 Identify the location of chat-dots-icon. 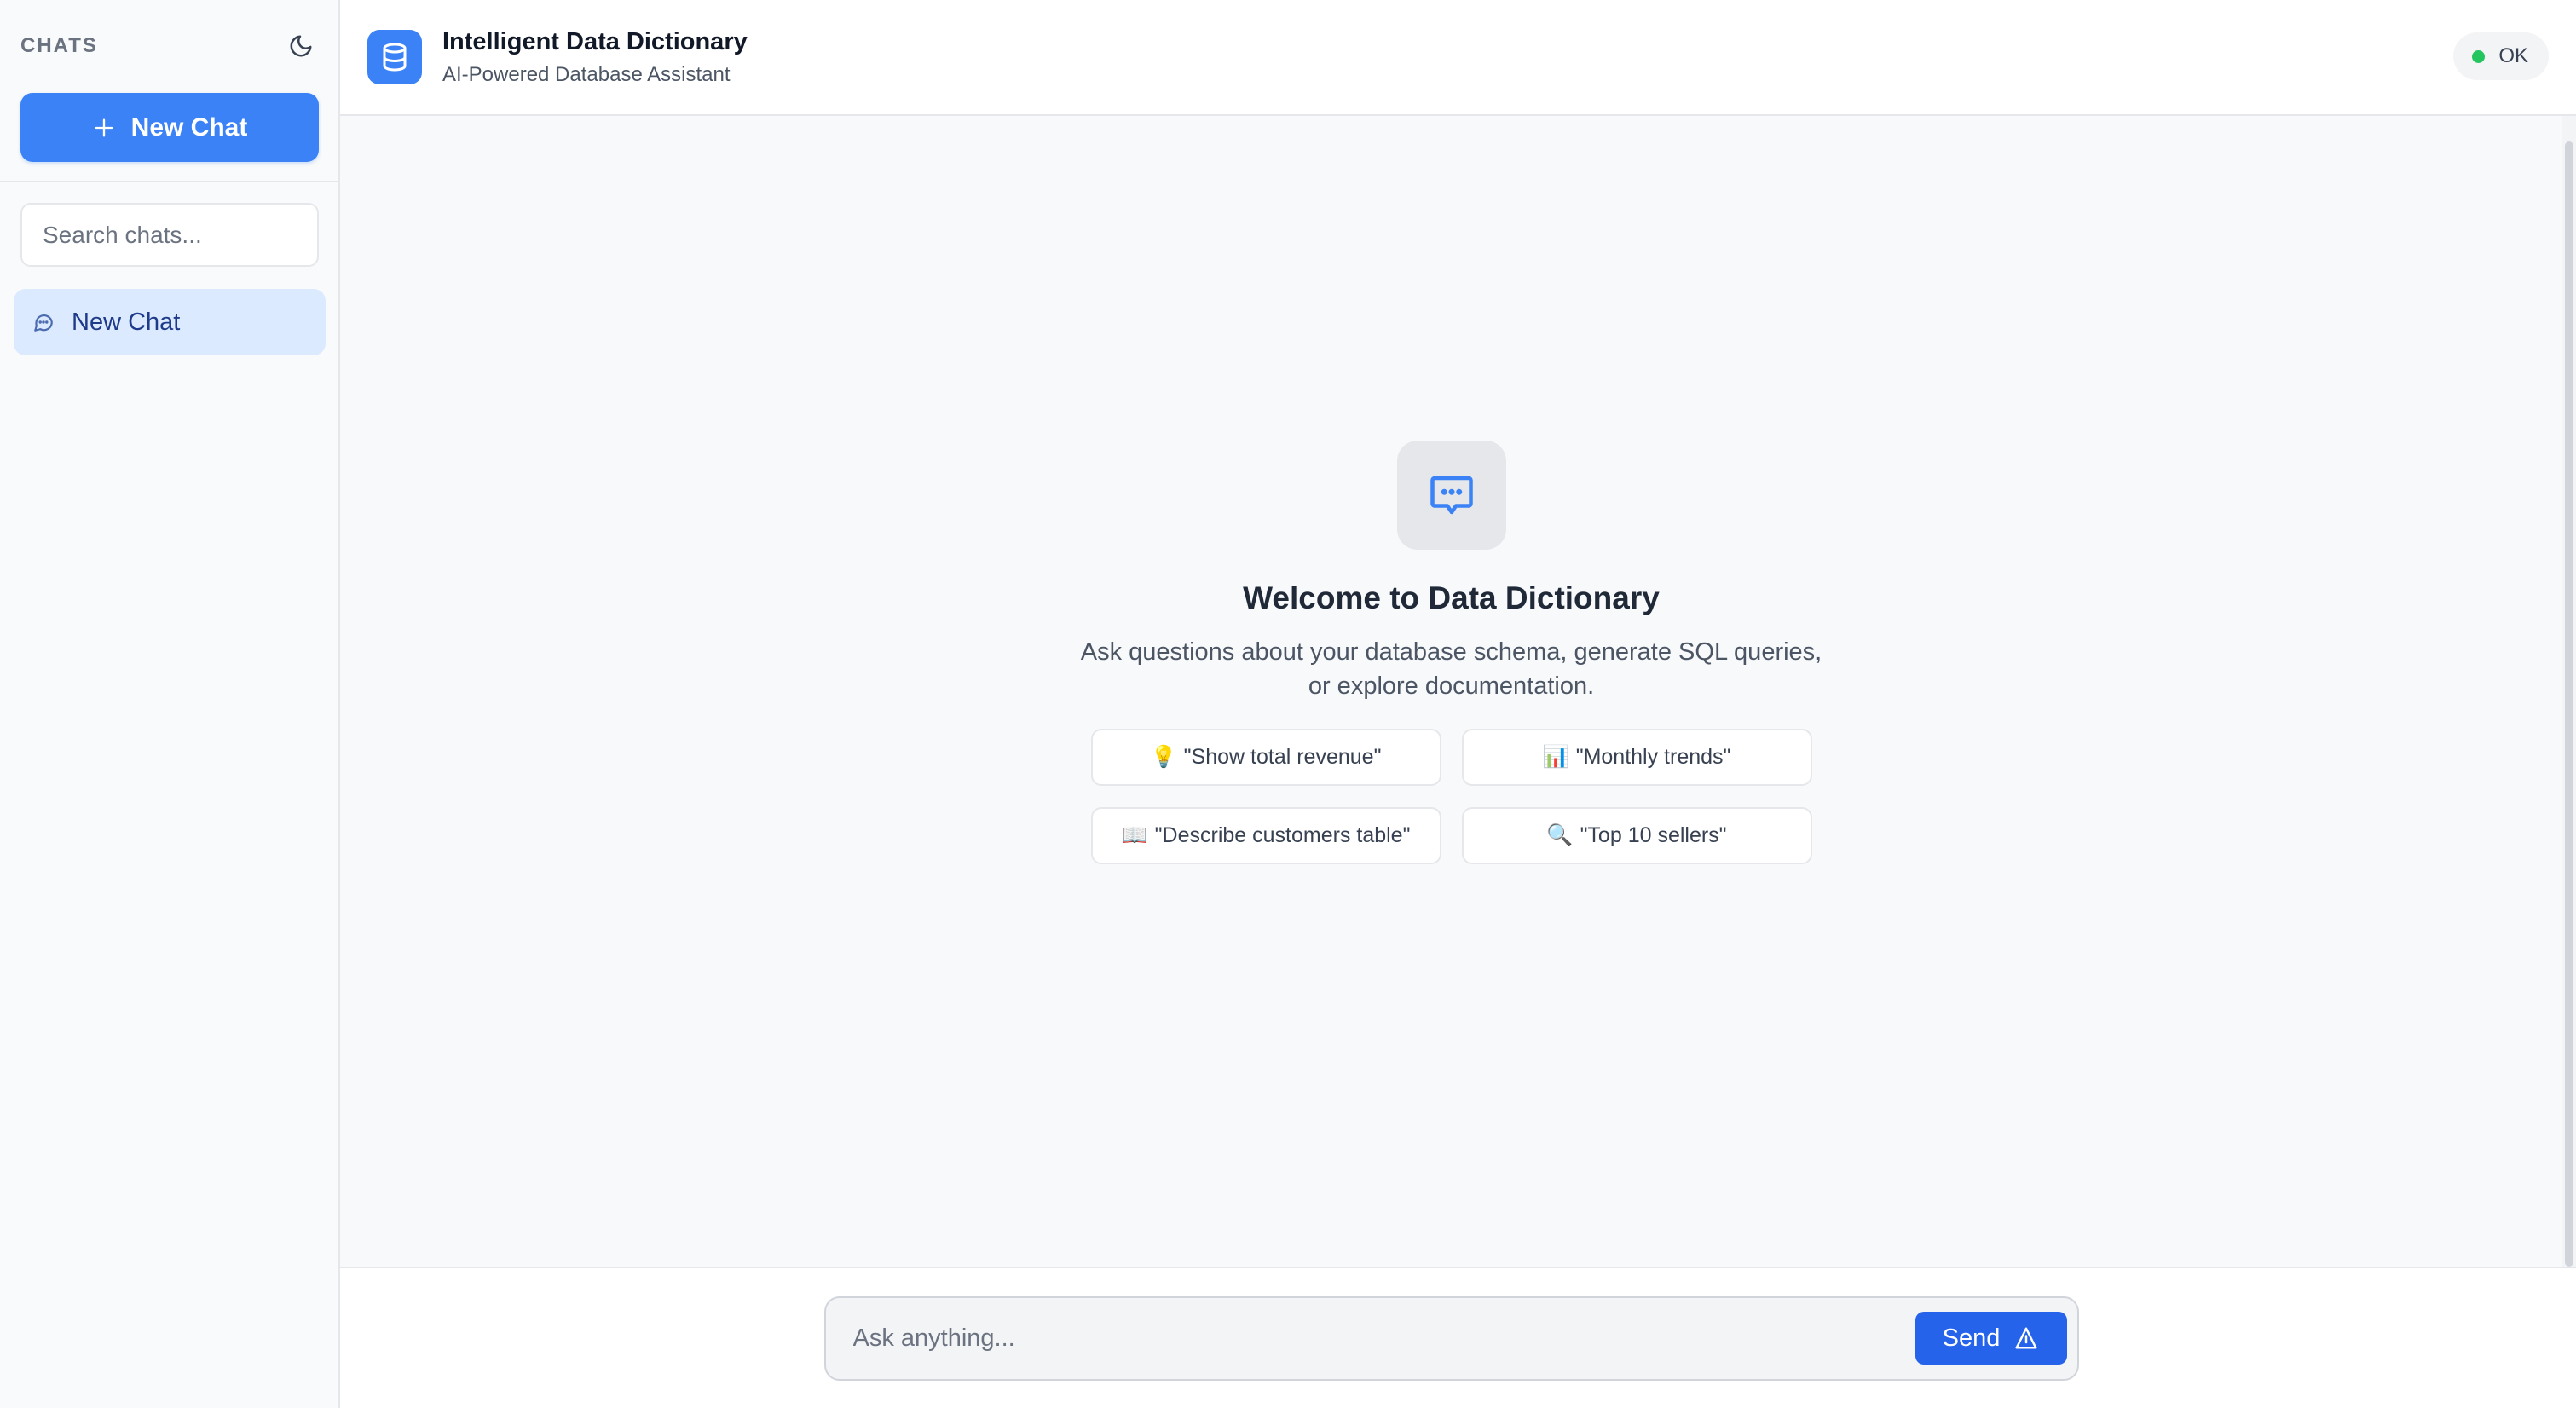
(1451, 495).